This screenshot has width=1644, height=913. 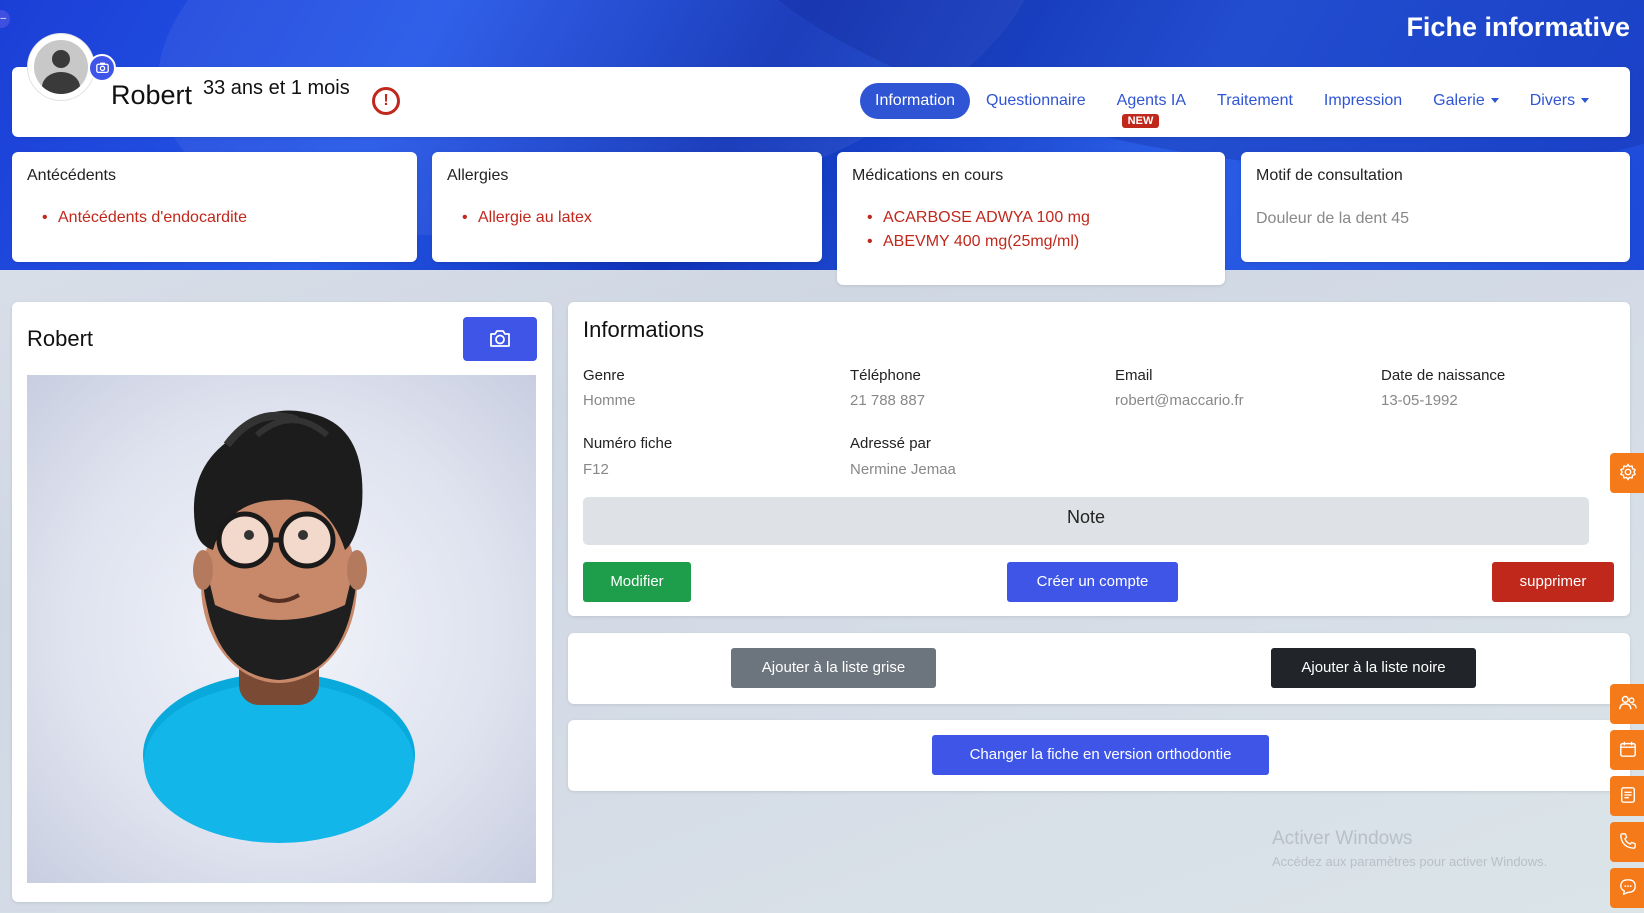 What do you see at coordinates (978, 242) in the screenshot?
I see `list-item: ABEVMY 400 mg(25mg/ml)` at bounding box center [978, 242].